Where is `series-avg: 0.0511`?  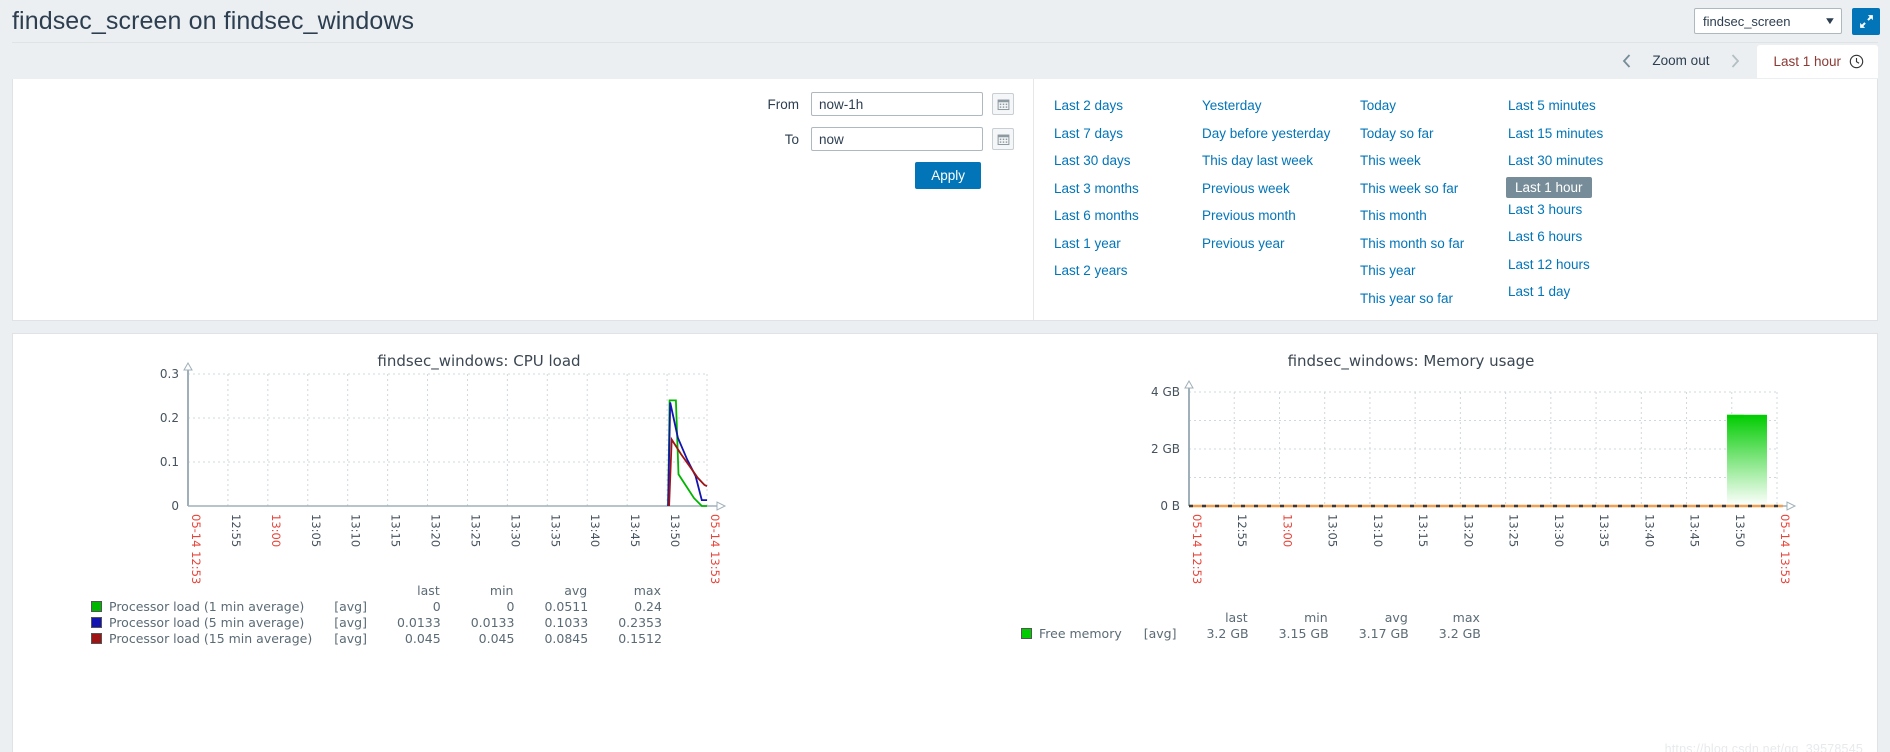 series-avg: 0.0511 is located at coordinates (566, 606).